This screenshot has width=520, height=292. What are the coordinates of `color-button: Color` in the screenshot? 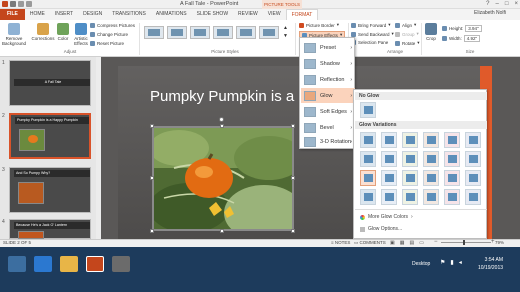 It's located at (63, 32).